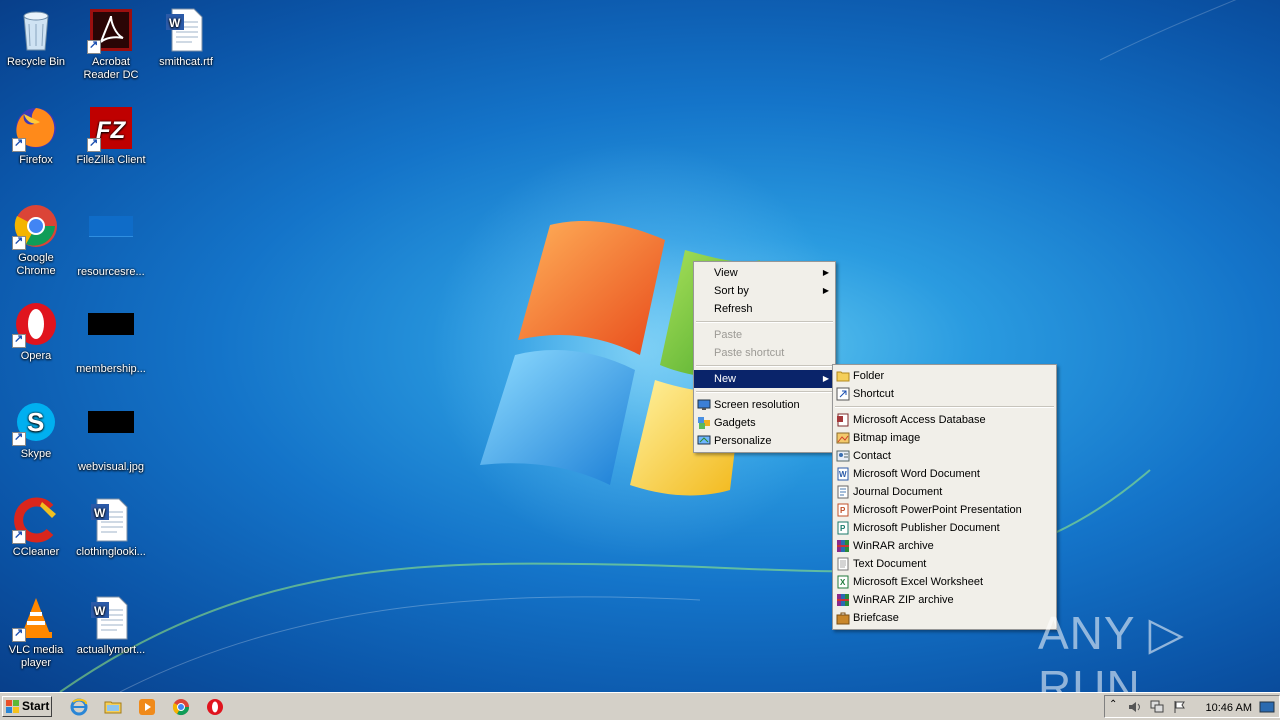  Describe the element at coordinates (186, 62) in the screenshot. I see `desktop-icon-label: smithcat.rtf` at that location.